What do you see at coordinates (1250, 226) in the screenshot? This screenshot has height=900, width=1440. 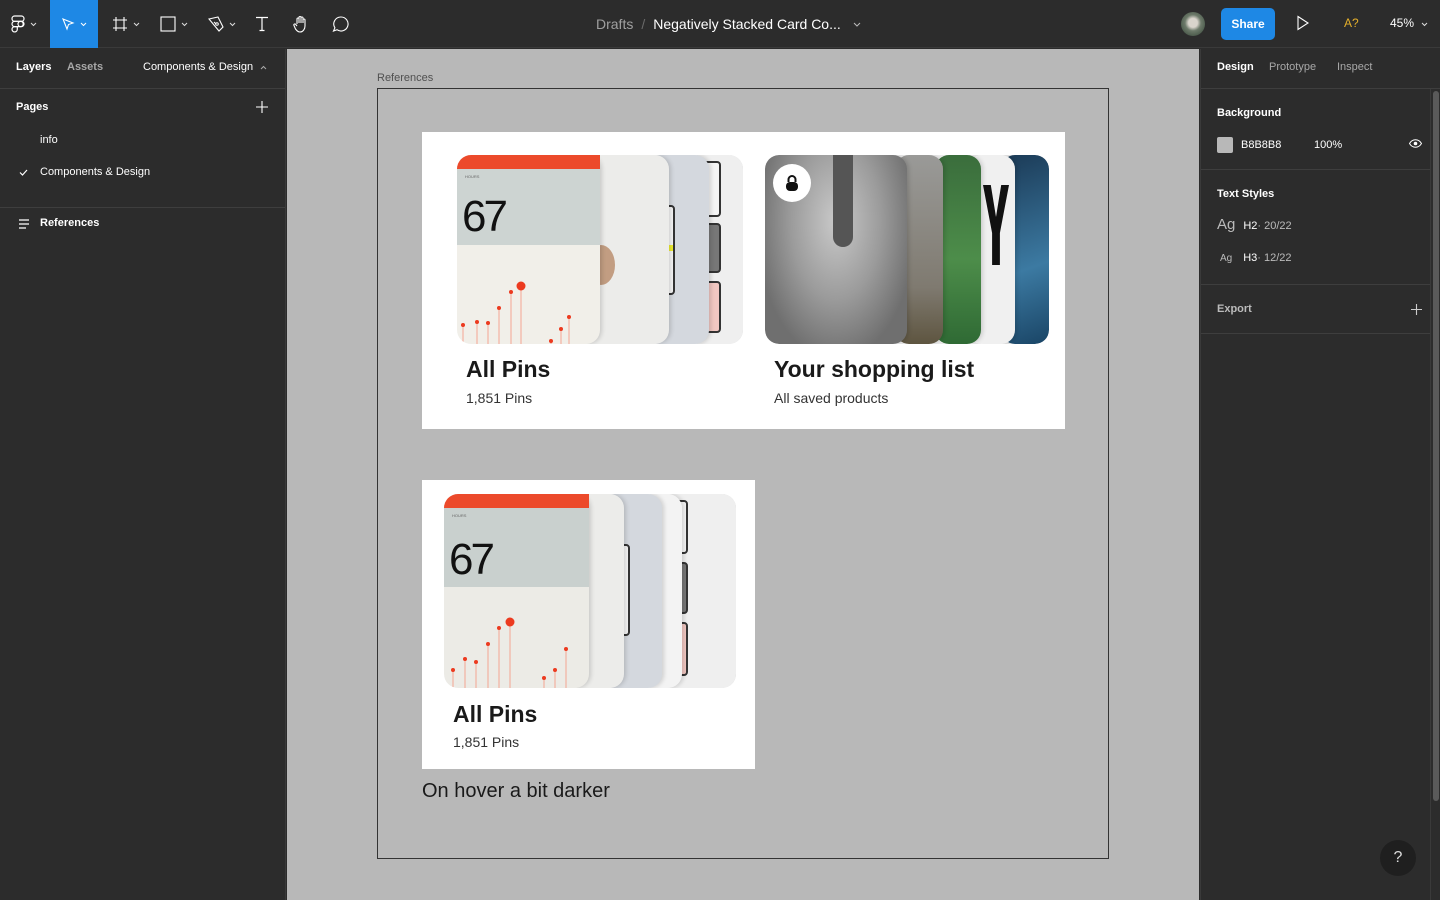 I see `text-style-name: H2` at bounding box center [1250, 226].